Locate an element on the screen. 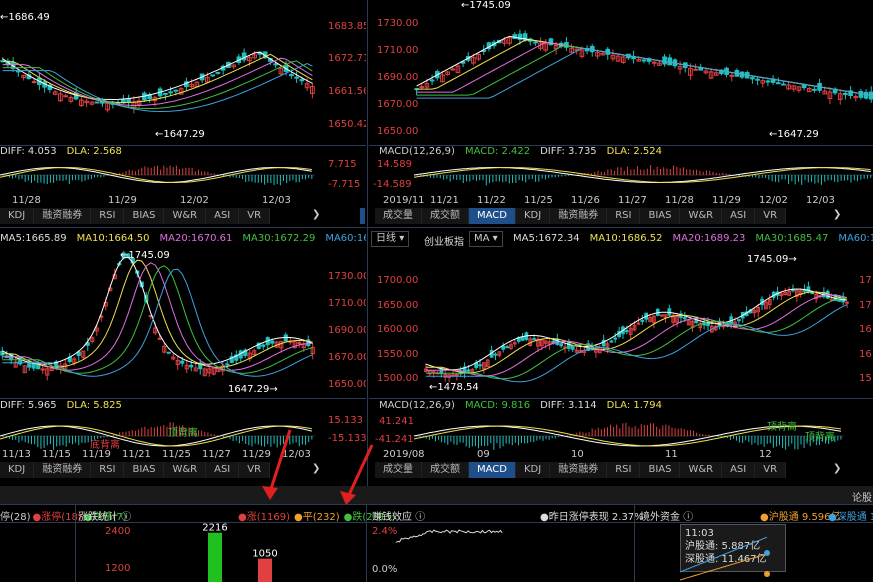  x-tick: 11/21 is located at coordinates (444, 200).